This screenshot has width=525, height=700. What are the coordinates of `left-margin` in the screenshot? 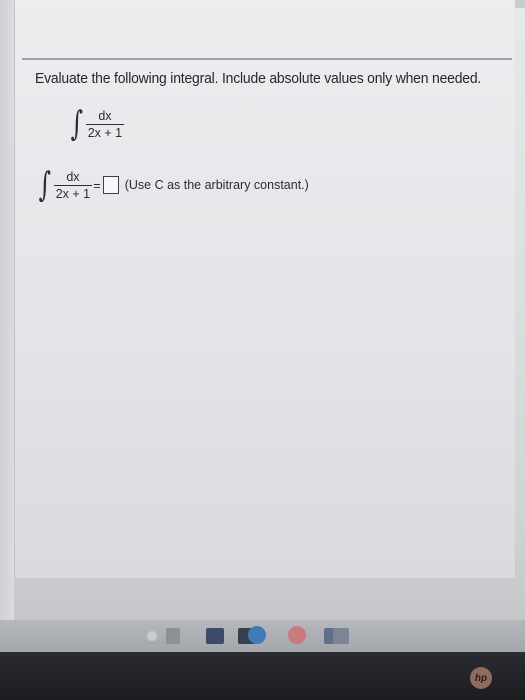 It's located at (7, 320).